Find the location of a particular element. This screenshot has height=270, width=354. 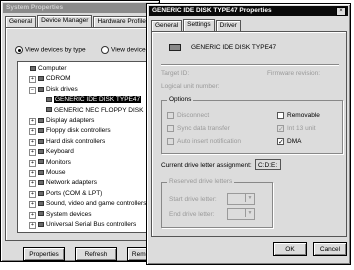

close-icon: × is located at coordinates (341, 11).